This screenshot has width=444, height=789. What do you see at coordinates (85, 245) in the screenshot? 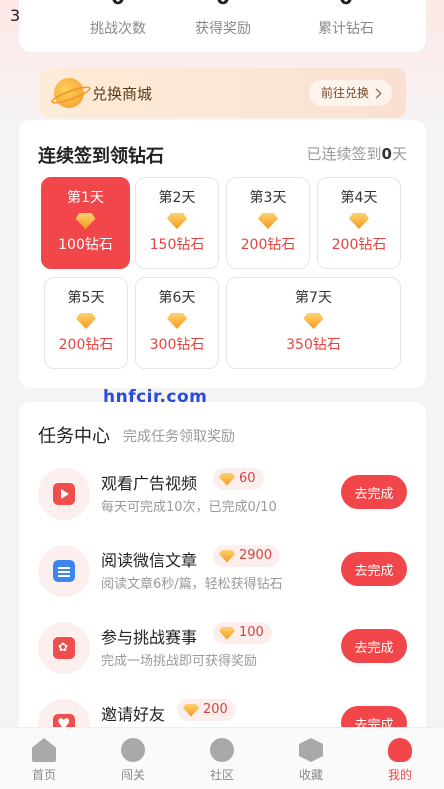
I see `day-reward: 100钻石` at bounding box center [85, 245].